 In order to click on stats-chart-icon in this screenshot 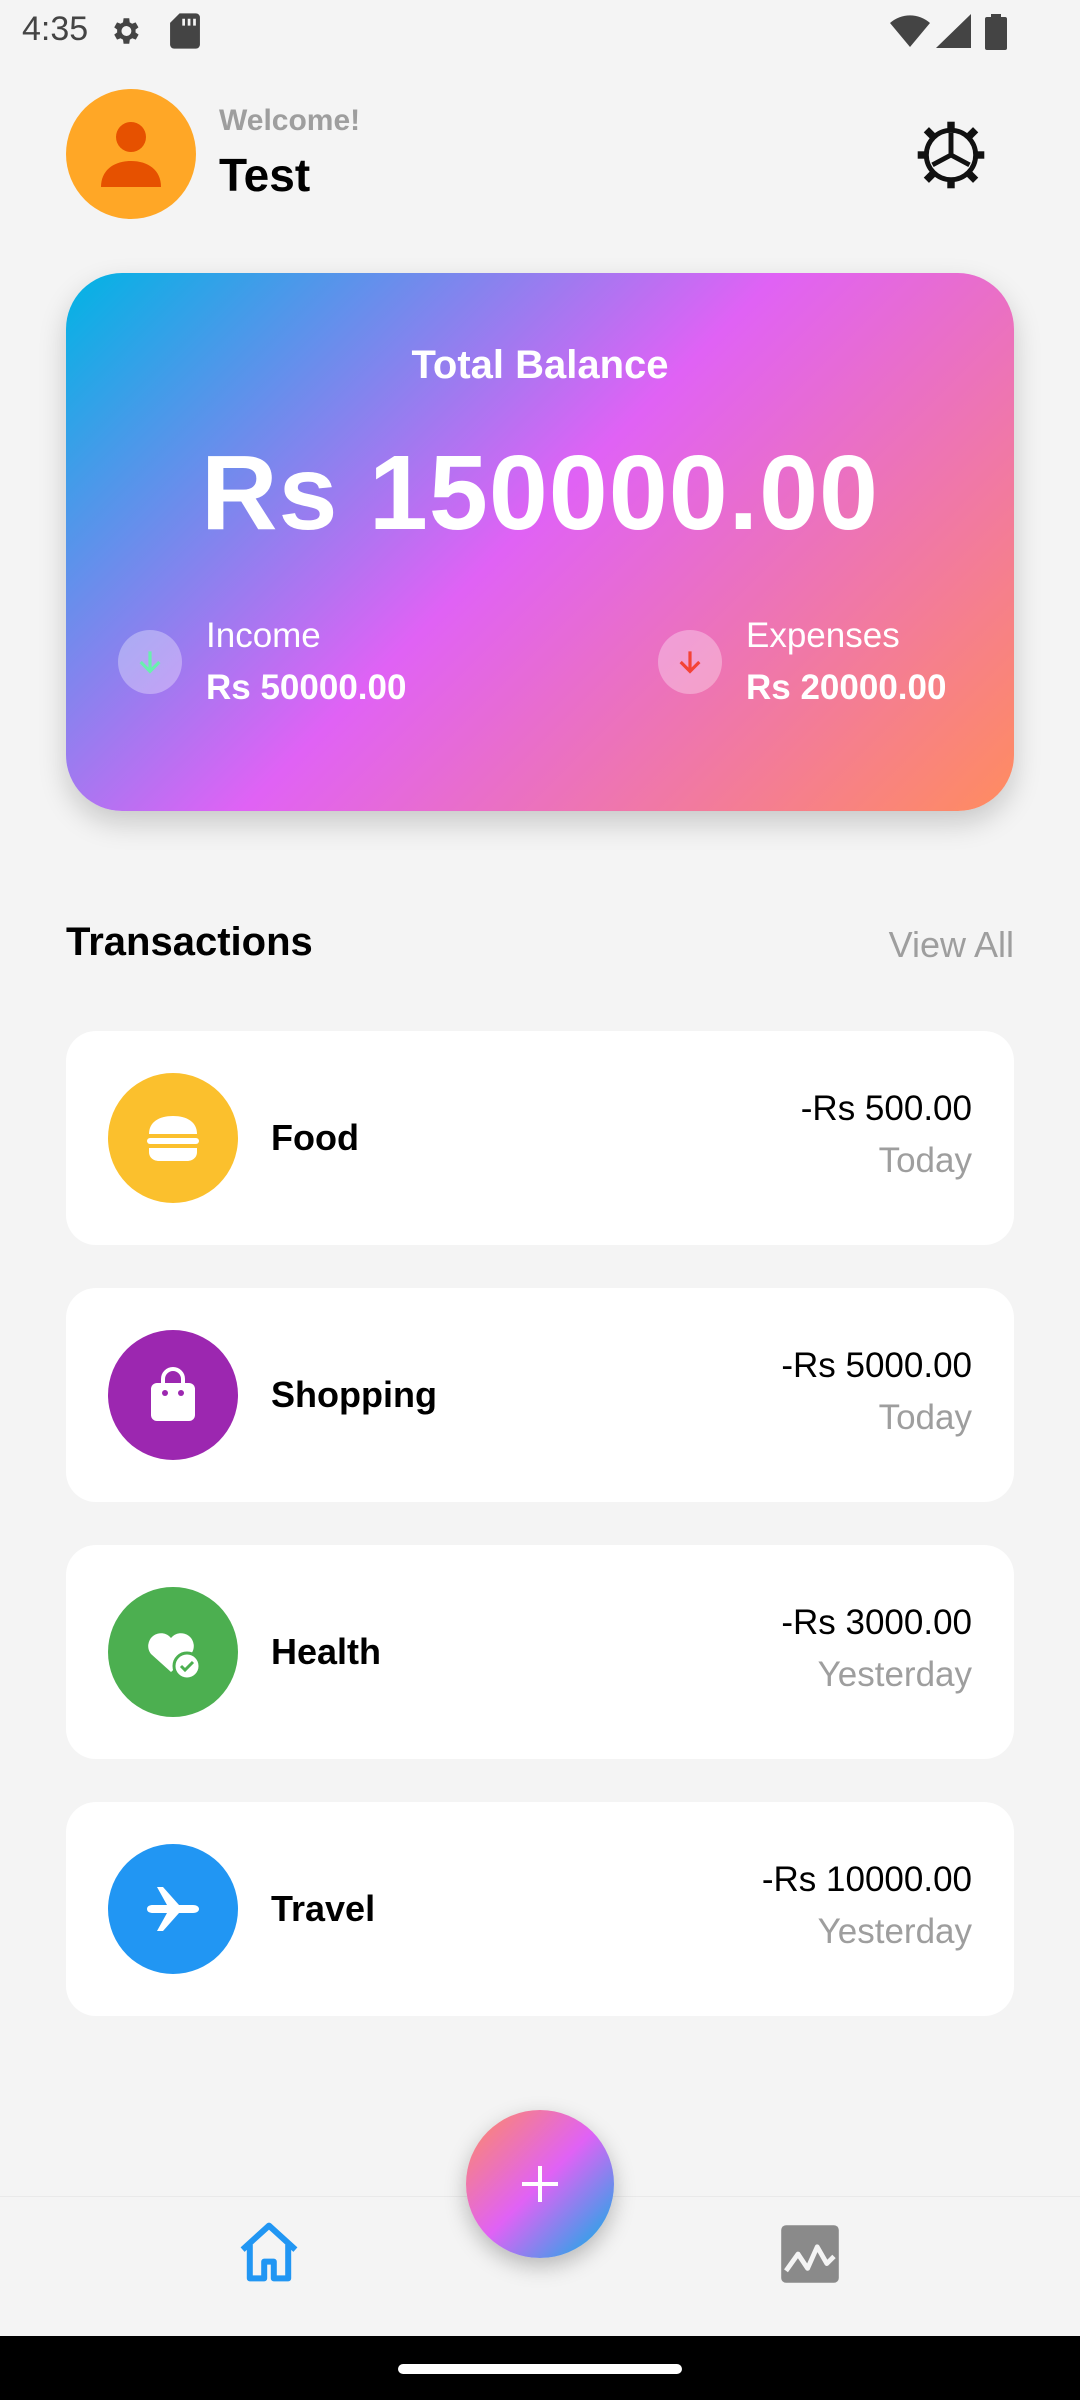, I will do `click(810, 2254)`.